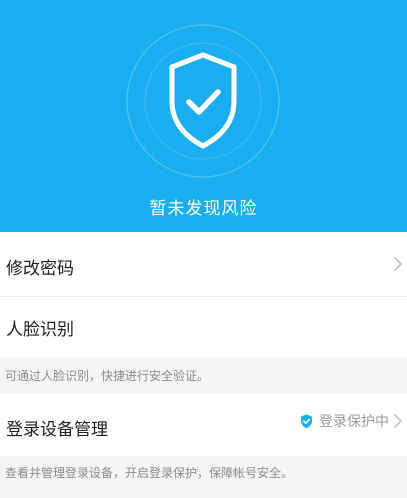 The image size is (407, 498). Describe the element at coordinates (203, 425) in the screenshot. I see `login-device-management-row: 登录设备管理 登录保护中` at that location.